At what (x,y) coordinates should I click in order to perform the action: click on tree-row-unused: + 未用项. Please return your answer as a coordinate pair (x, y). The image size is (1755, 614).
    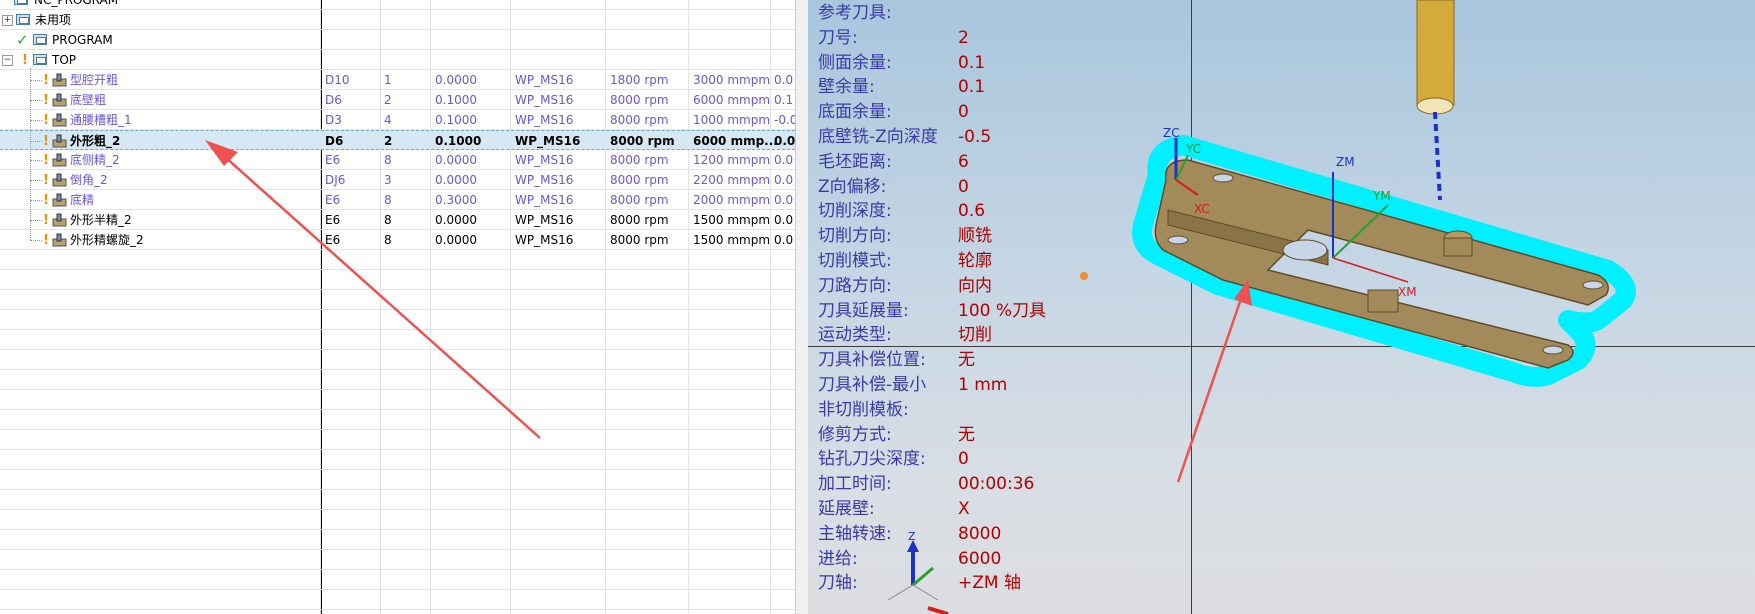
    Looking at the image, I should click on (397, 20).